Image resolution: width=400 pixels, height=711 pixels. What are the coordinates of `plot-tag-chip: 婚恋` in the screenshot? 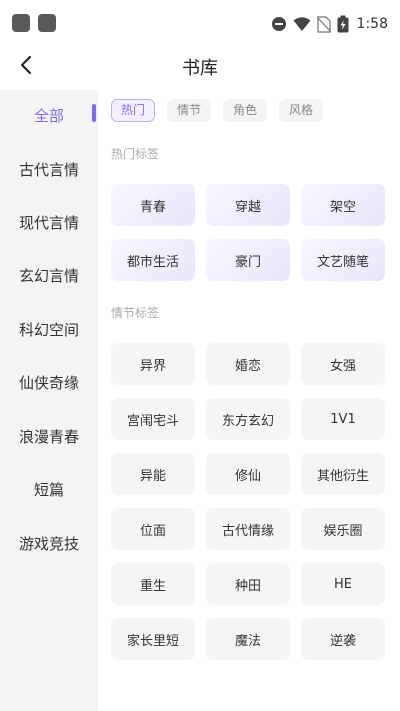 It's located at (248, 364).